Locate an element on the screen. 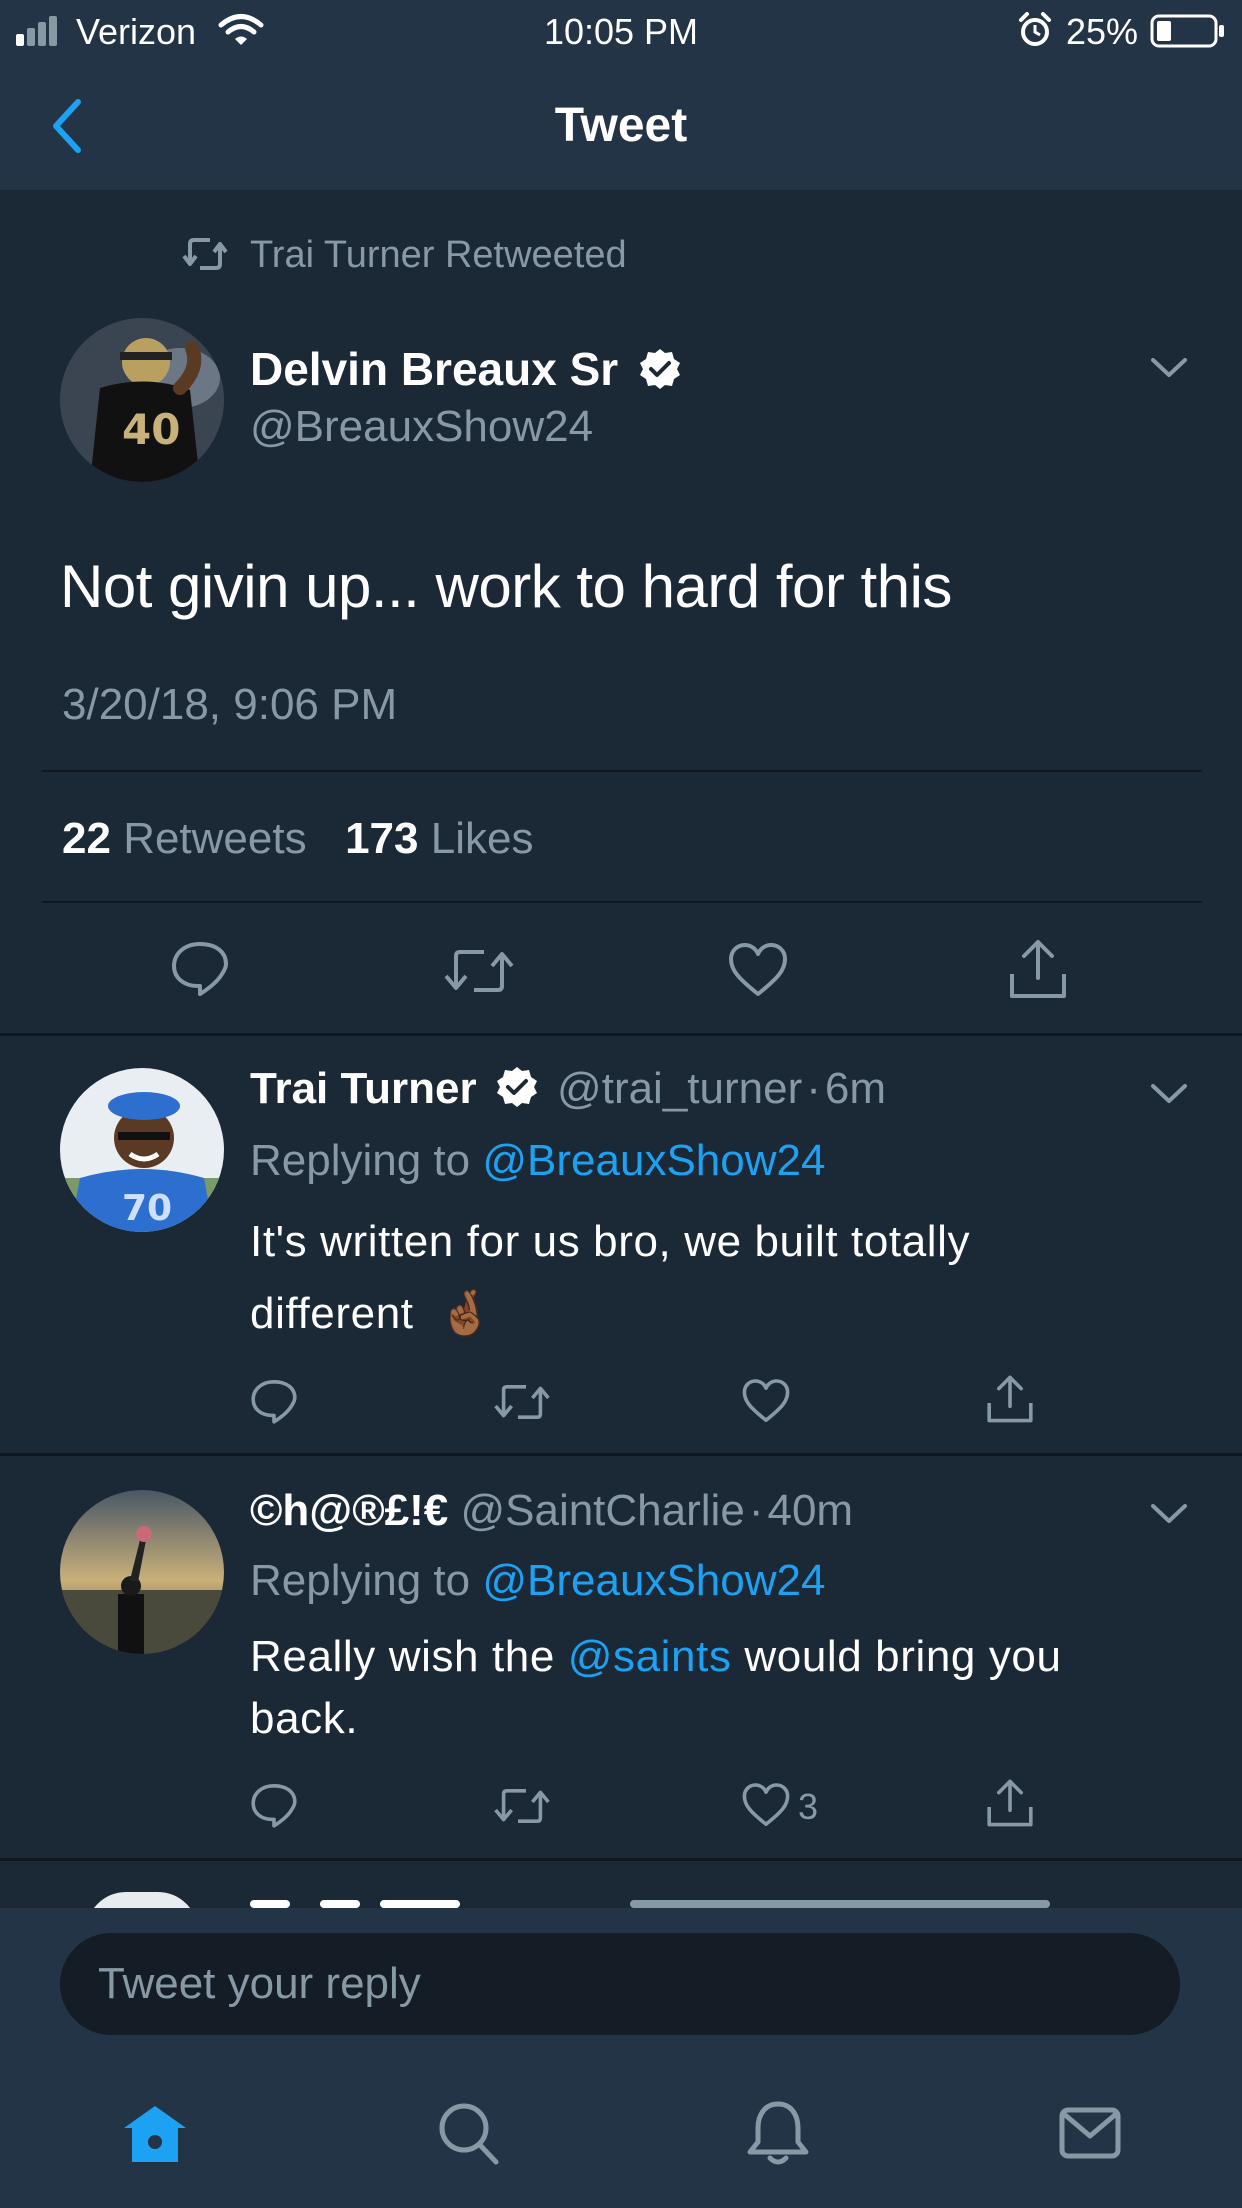 This screenshot has width=1242, height=2208. reply-header: ©h@®£!€ @SaintCharlie·40m is located at coordinates (551, 1511).